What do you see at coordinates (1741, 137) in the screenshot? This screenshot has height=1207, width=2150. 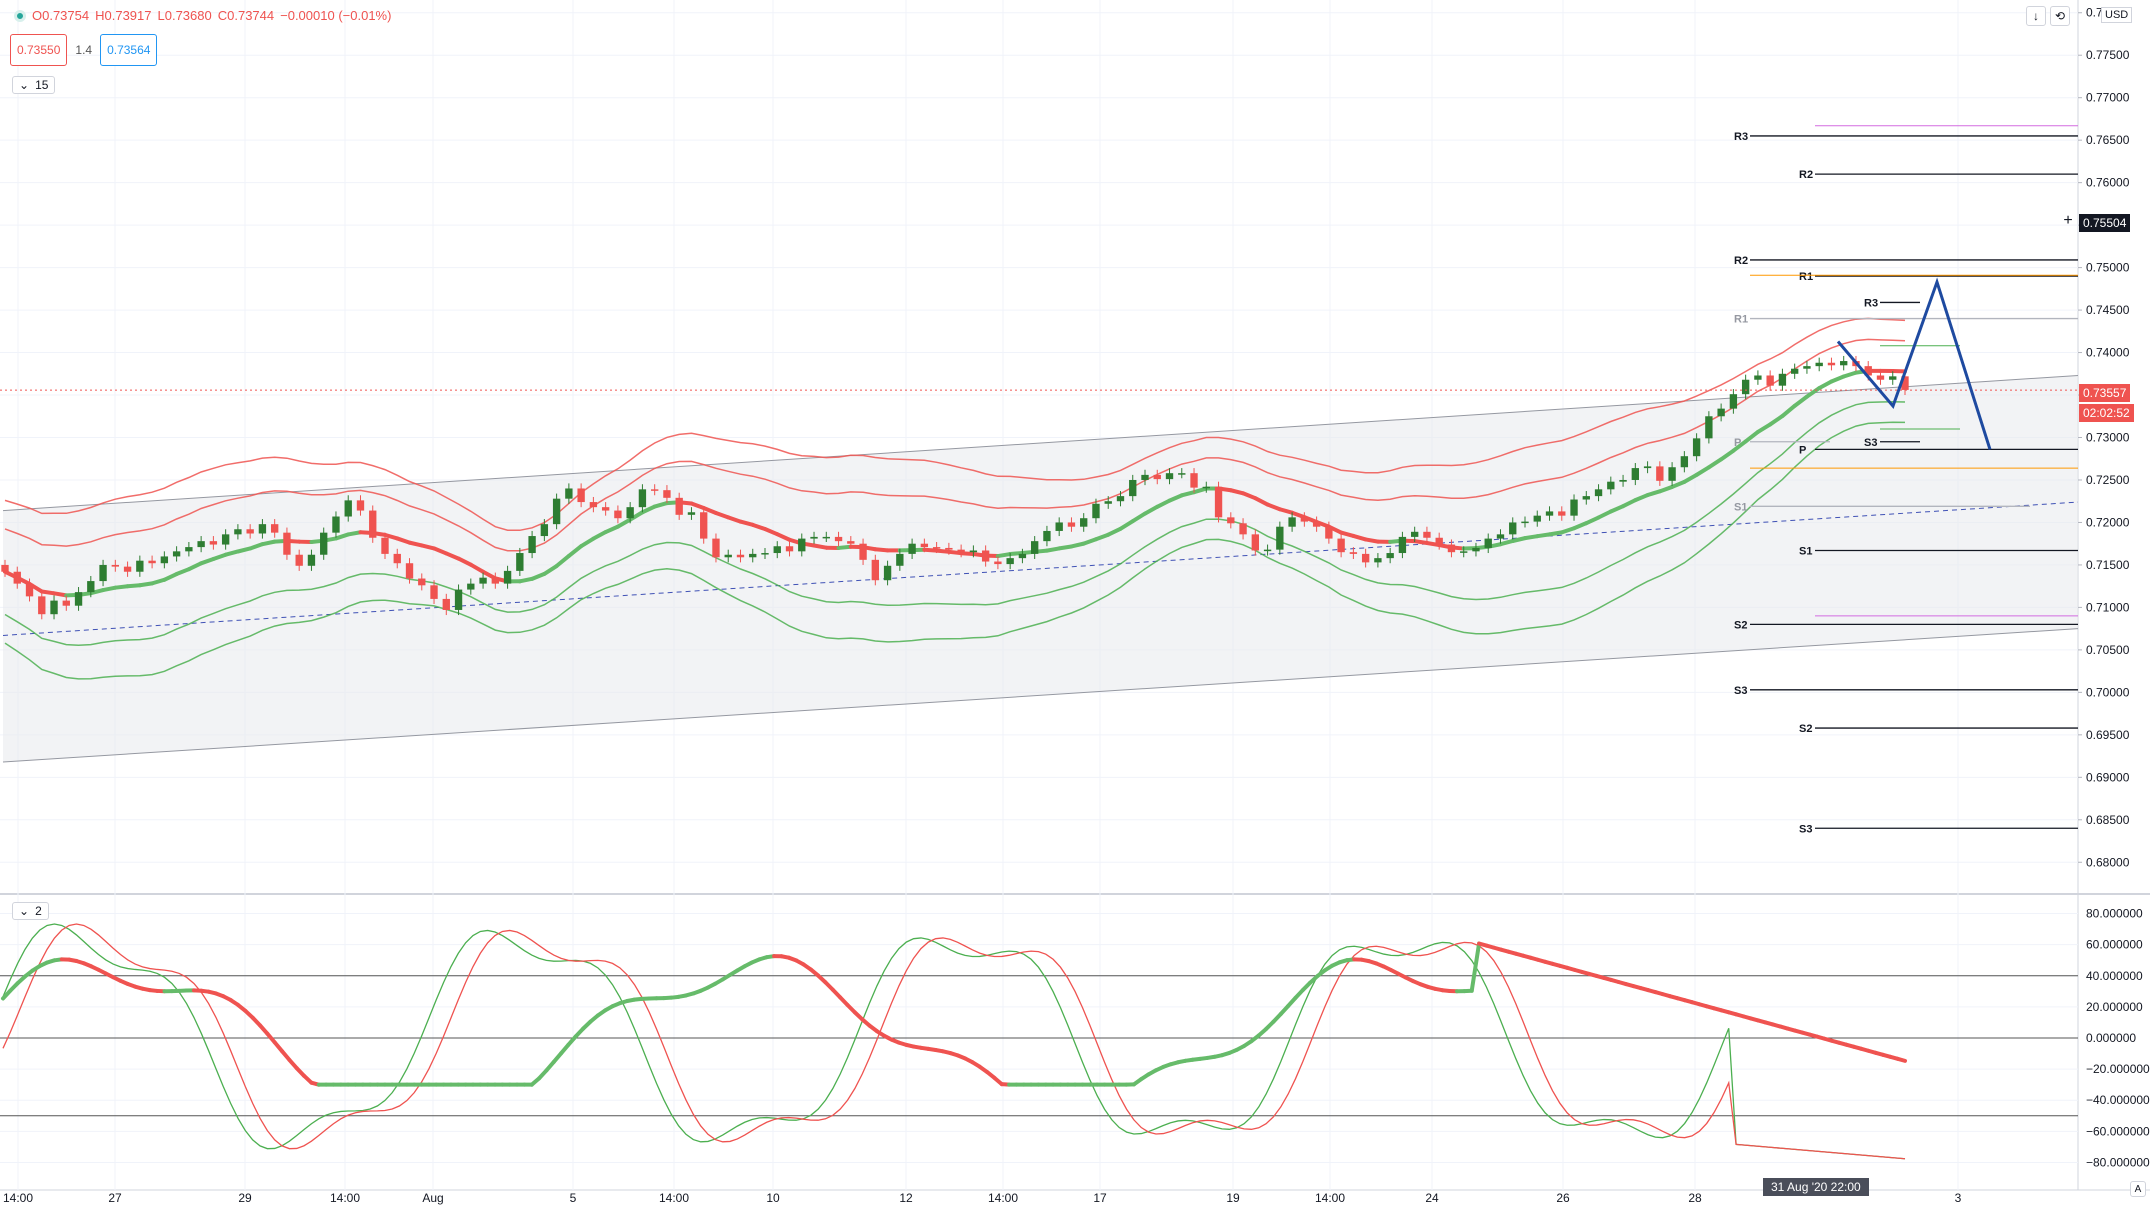 I see `pivot-r3-label: R3` at bounding box center [1741, 137].